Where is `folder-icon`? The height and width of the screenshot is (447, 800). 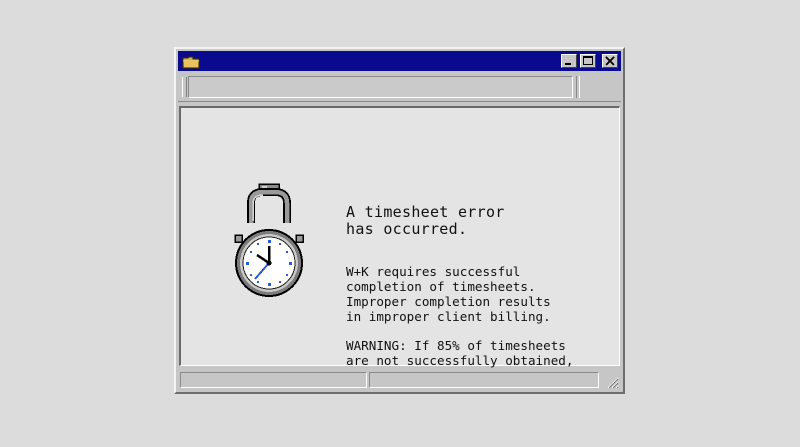 folder-icon is located at coordinates (191, 61).